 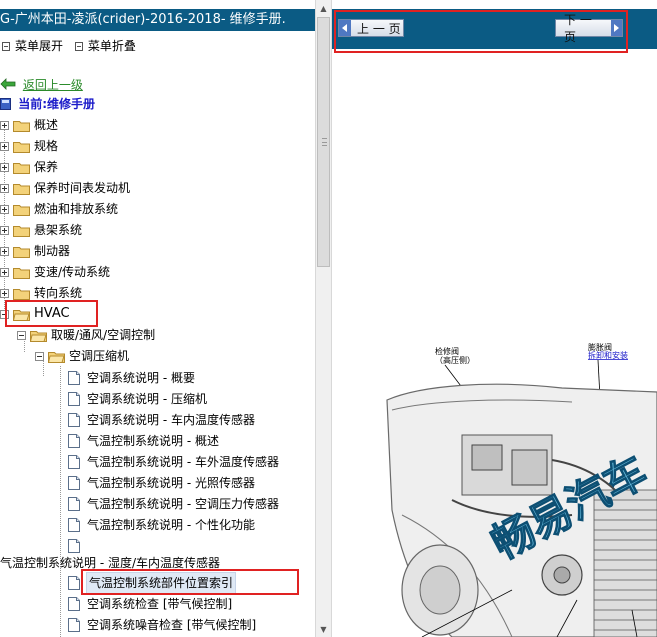 I want to click on tree-node: 变速/传动系统, so click(x=55, y=272).